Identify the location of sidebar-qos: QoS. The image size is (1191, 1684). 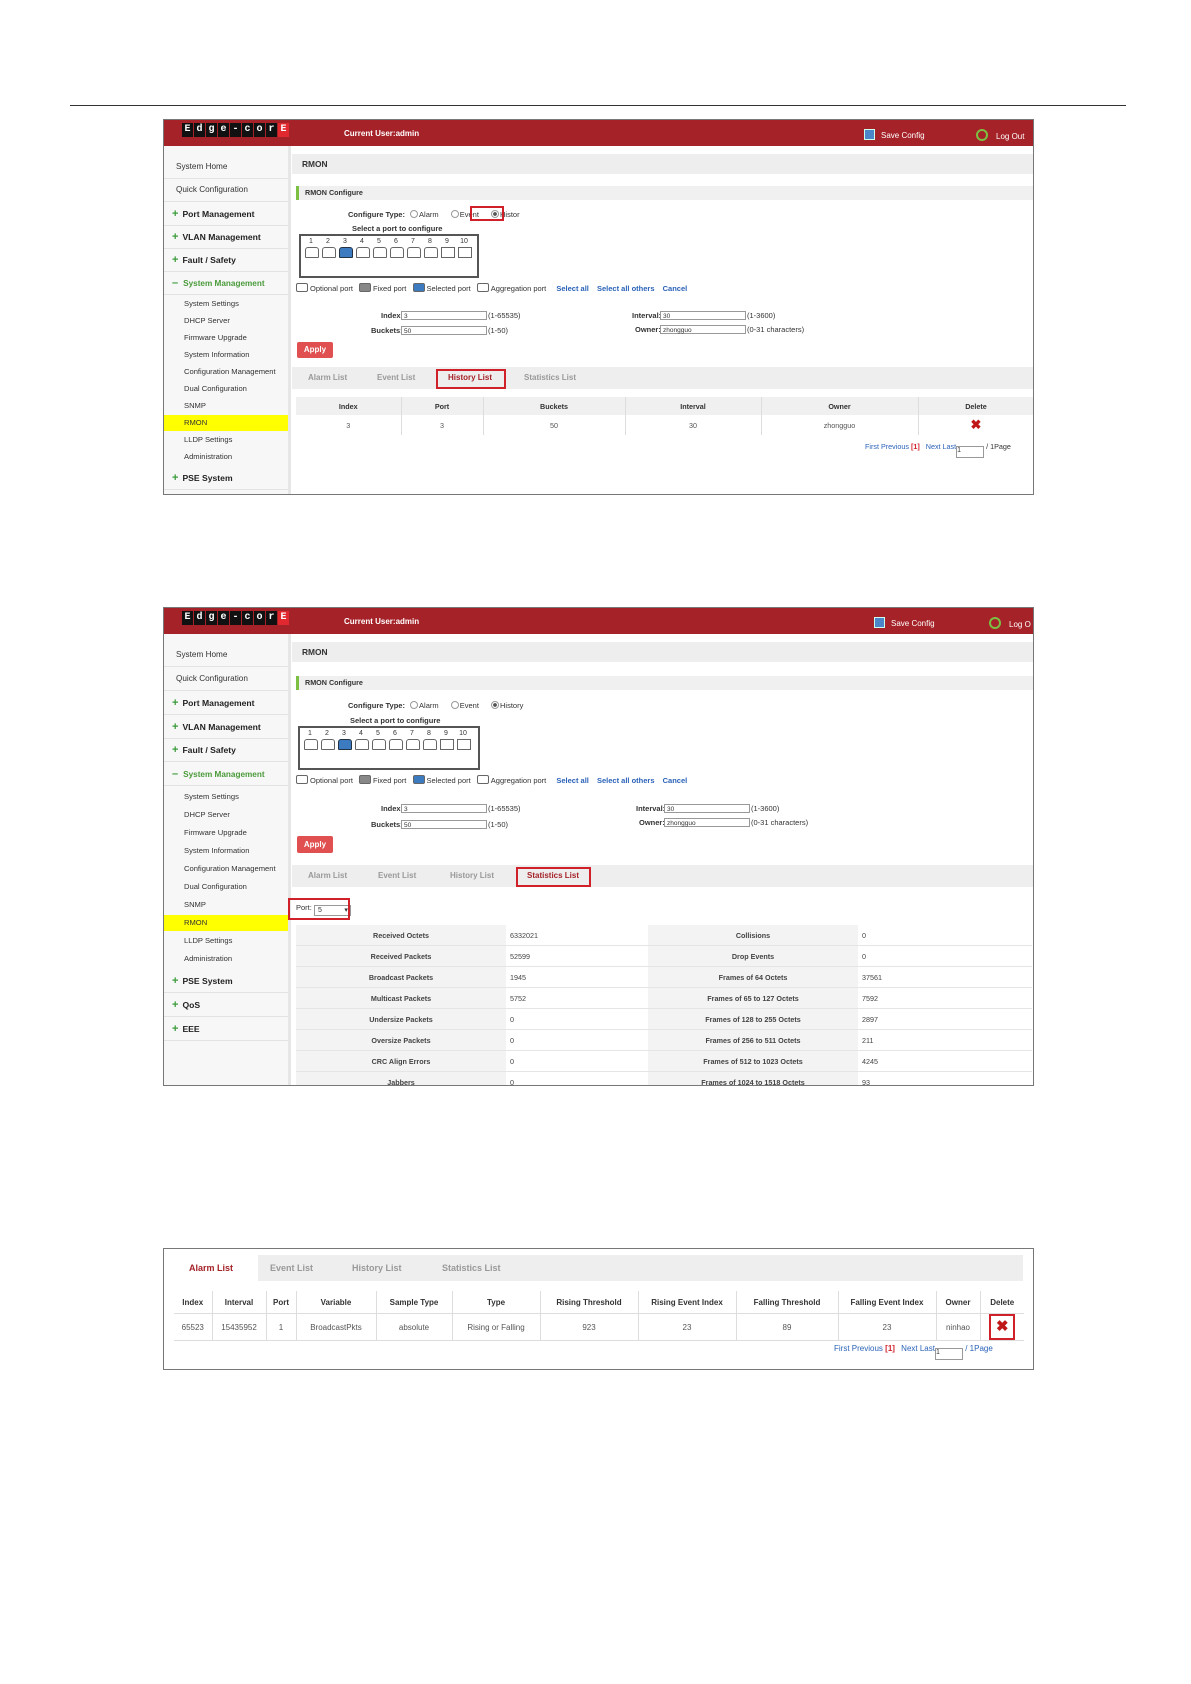
(226, 1005).